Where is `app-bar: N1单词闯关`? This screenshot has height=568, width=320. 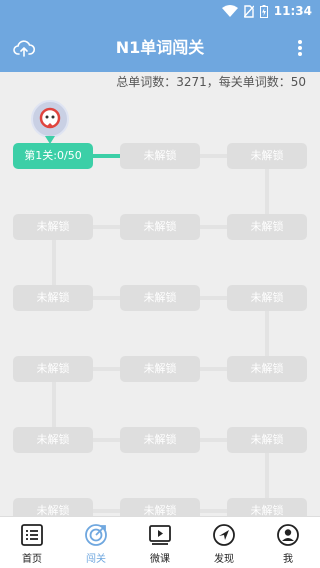
app-bar: N1单词闯关 is located at coordinates (160, 48).